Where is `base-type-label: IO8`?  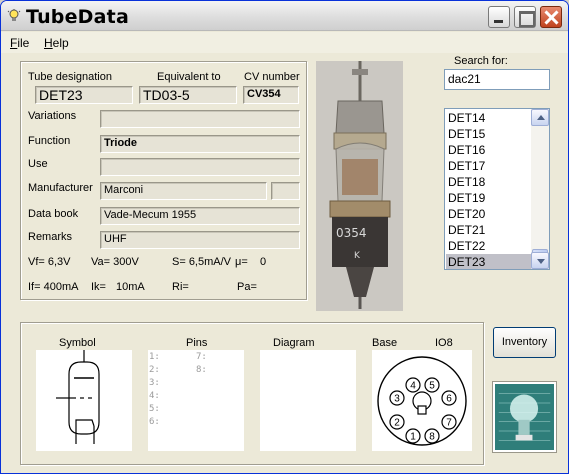 base-type-label: IO8 is located at coordinates (444, 343).